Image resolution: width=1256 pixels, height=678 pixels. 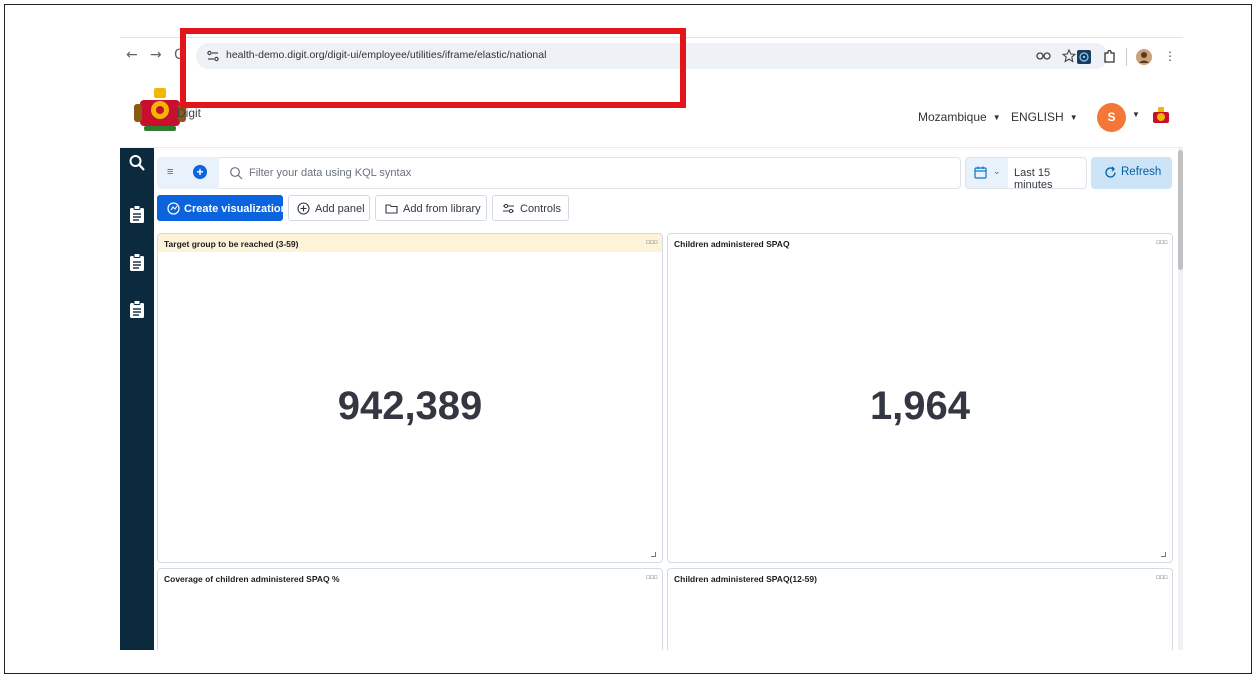 I want to click on add-from-library-button: Add from library, so click(x=431, y=208).